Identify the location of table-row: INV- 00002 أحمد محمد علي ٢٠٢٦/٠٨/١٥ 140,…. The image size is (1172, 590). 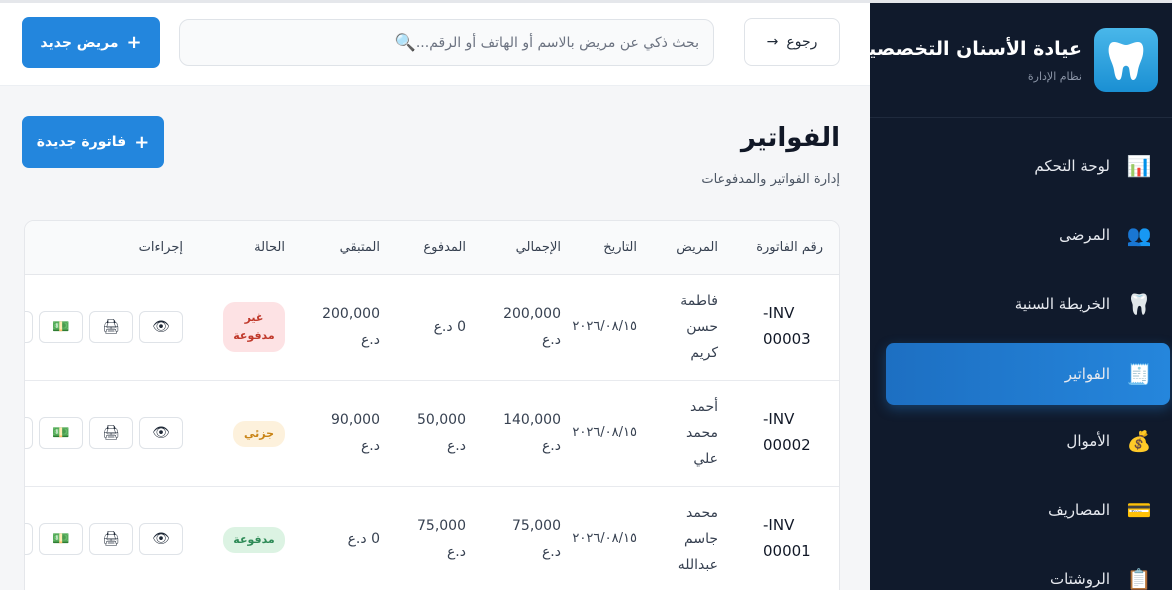
(432, 434).